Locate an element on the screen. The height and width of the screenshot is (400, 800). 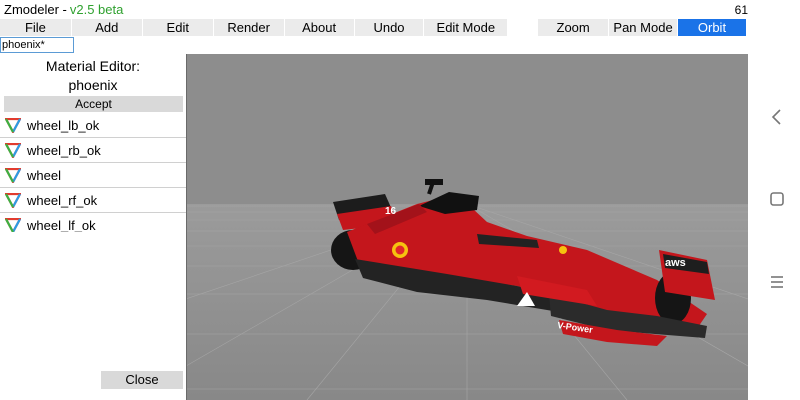
list-item: wheel_rb_ok is located at coordinates (93, 150).